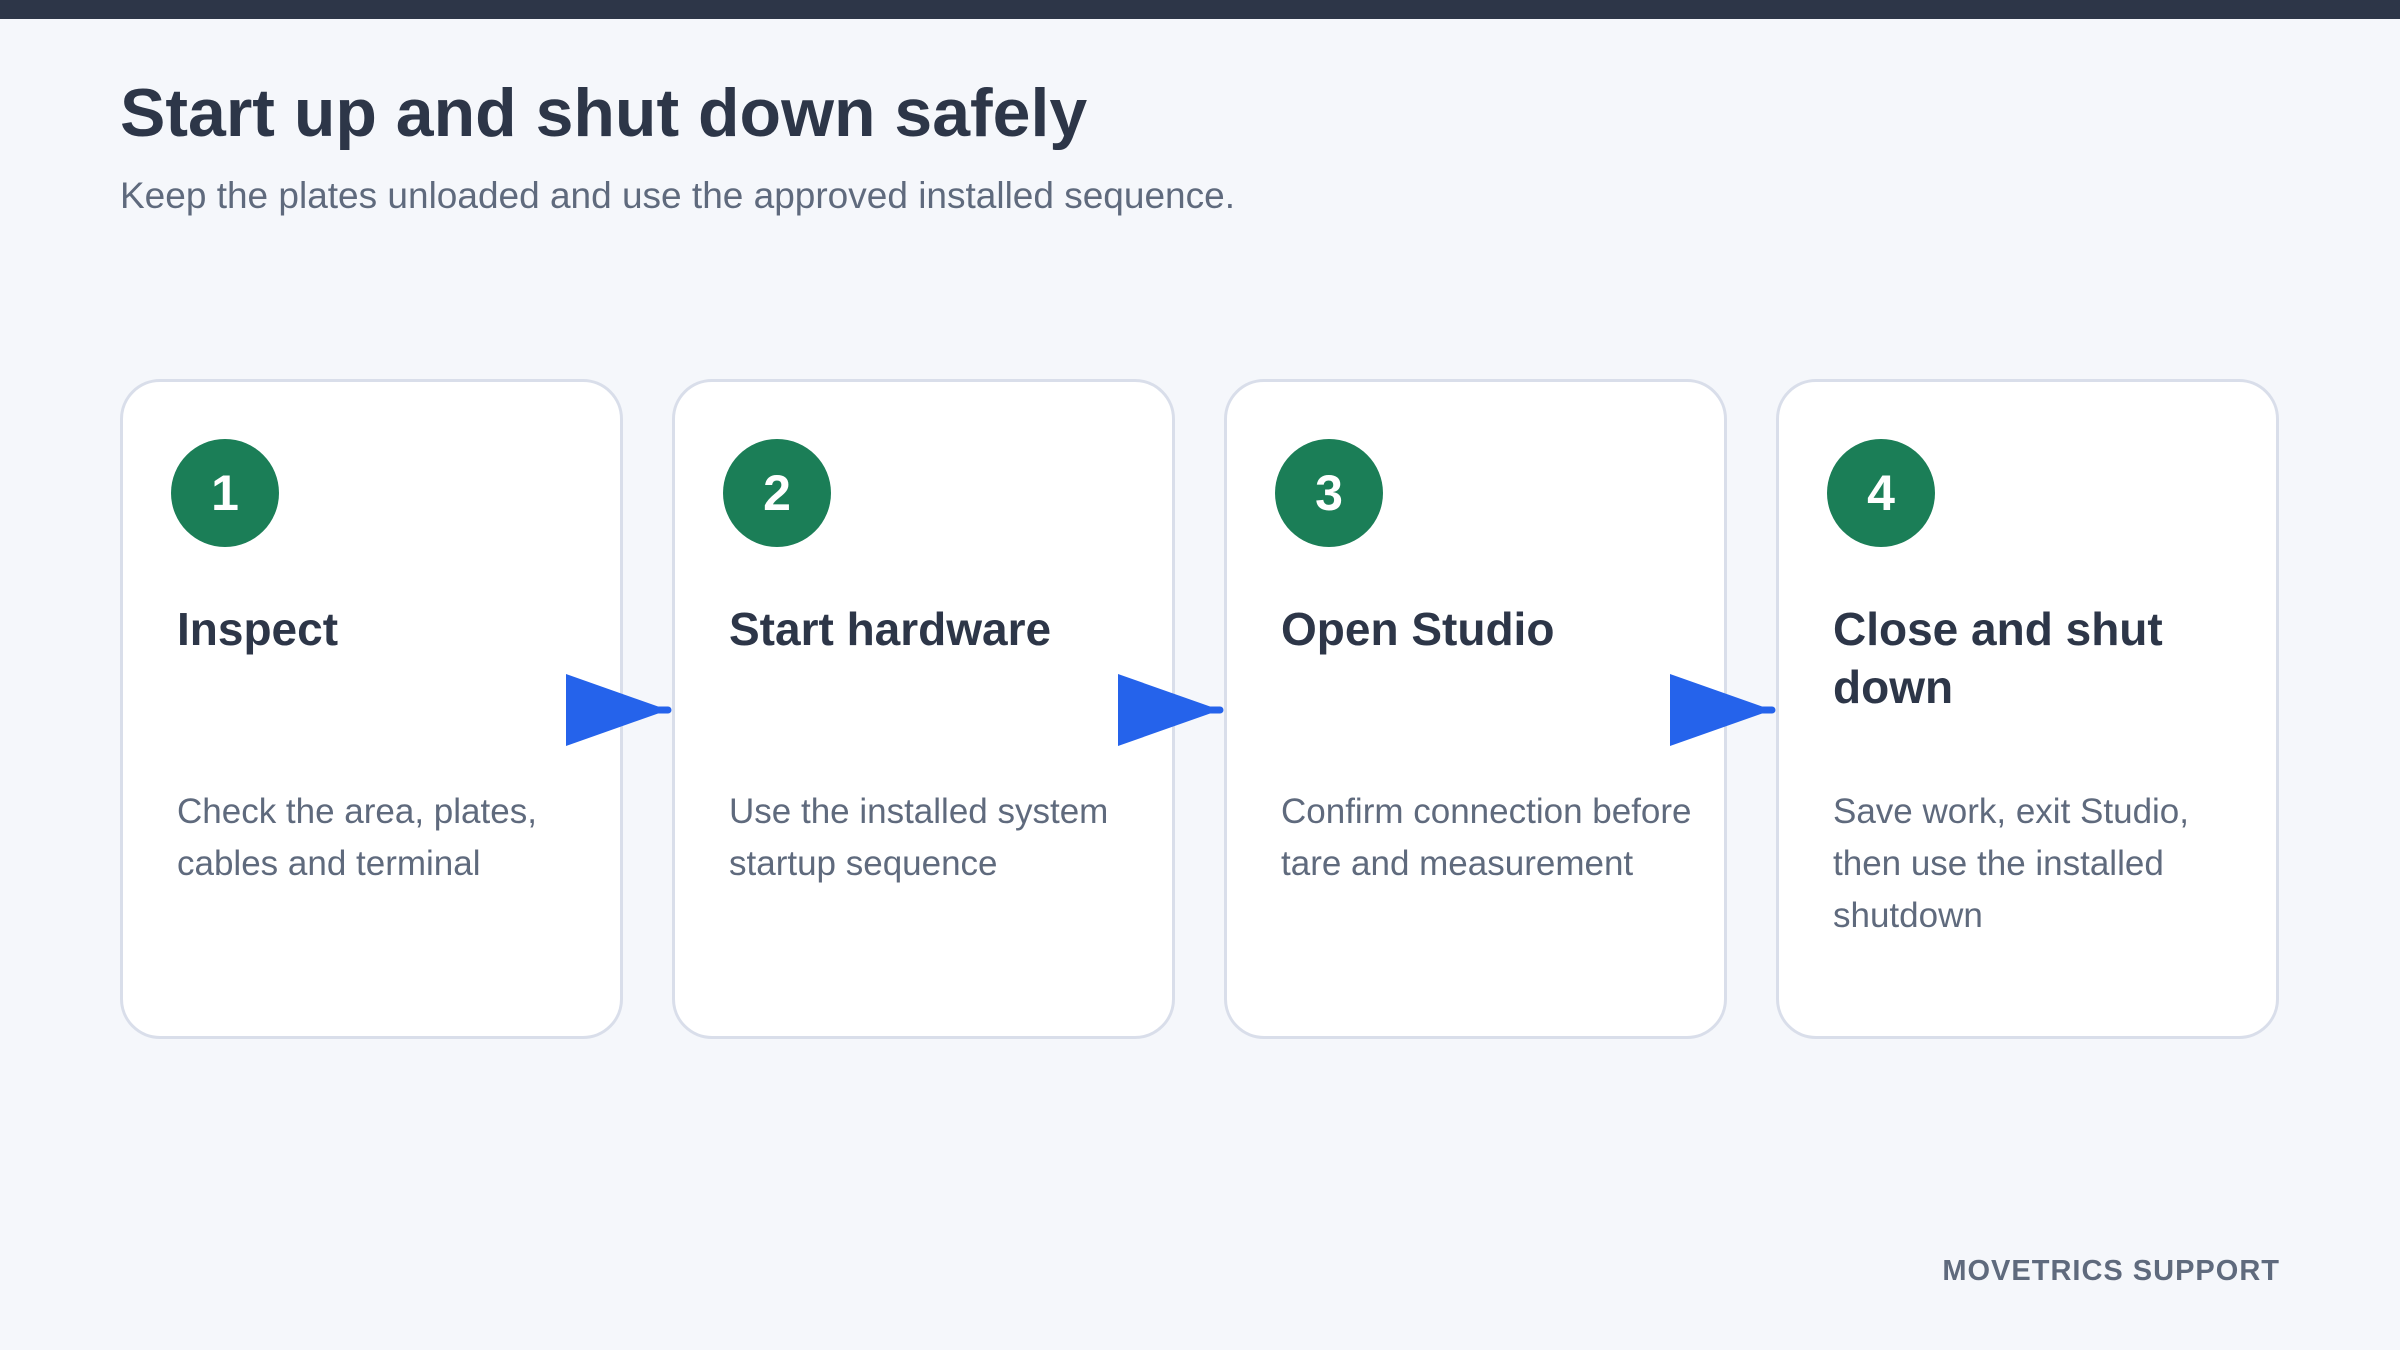 Image resolution: width=2400 pixels, height=1350 pixels. I want to click on page-title: Start up and shut down safely, so click(604, 113).